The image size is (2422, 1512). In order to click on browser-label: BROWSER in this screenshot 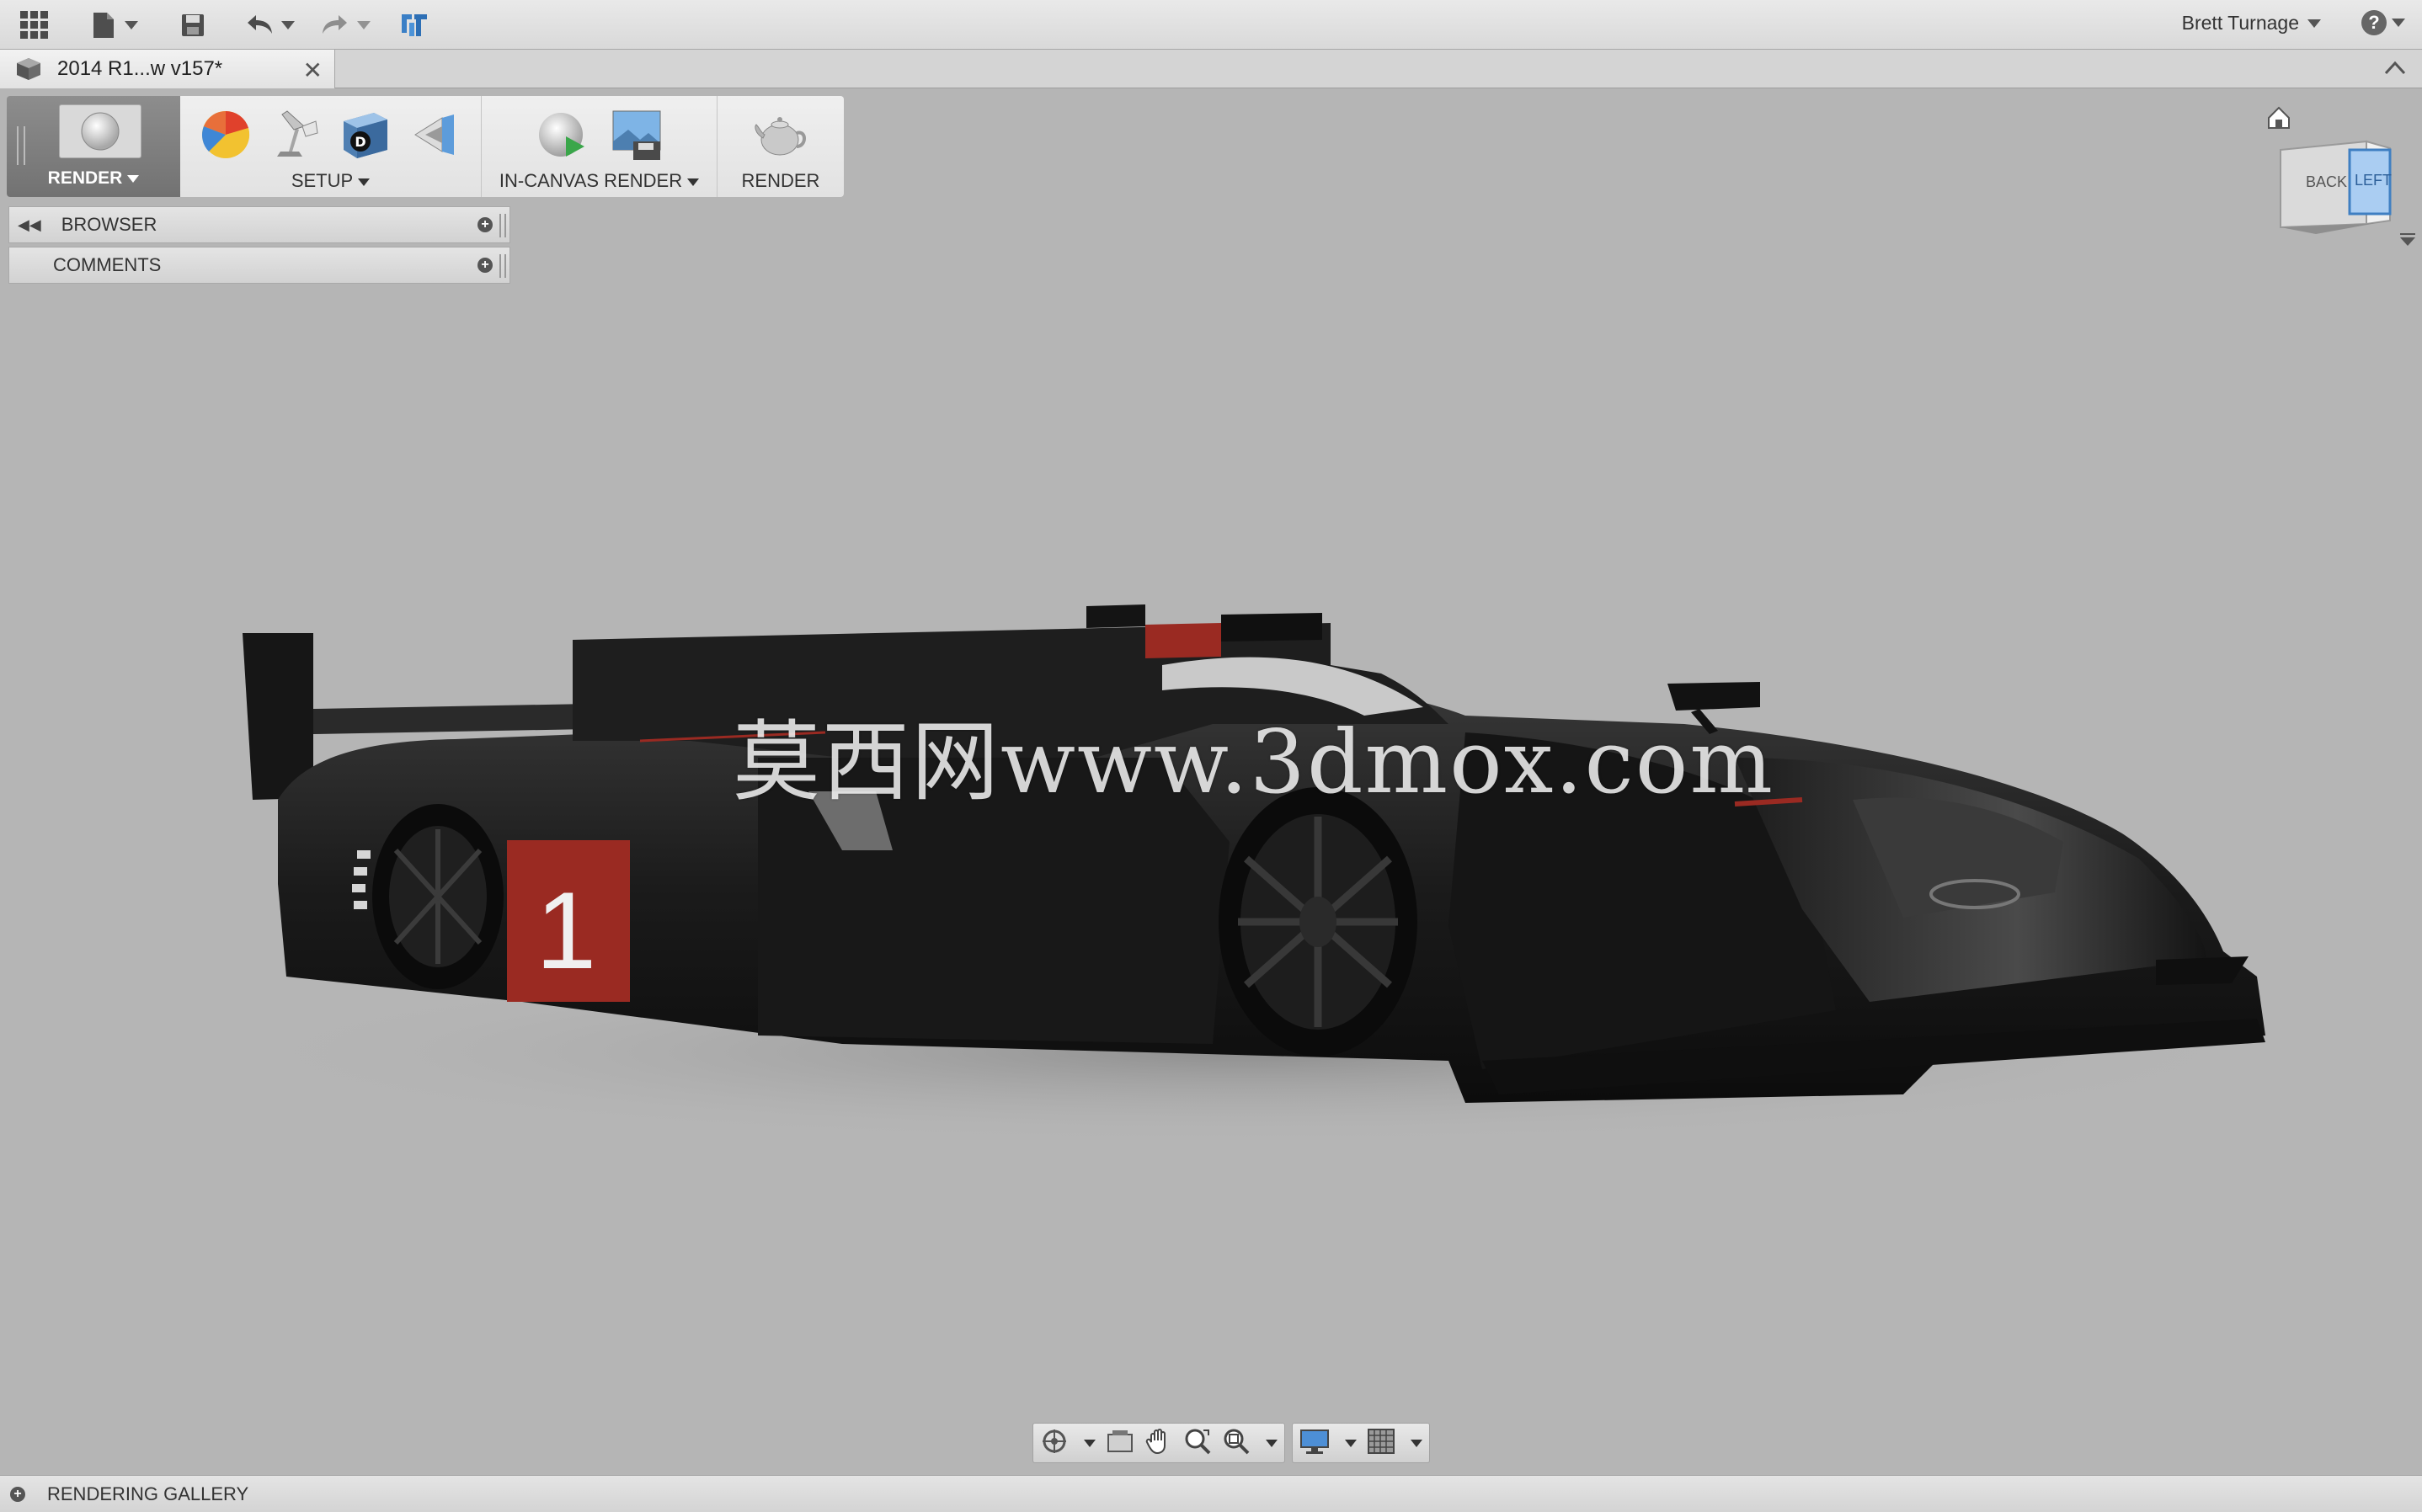, I will do `click(109, 224)`.